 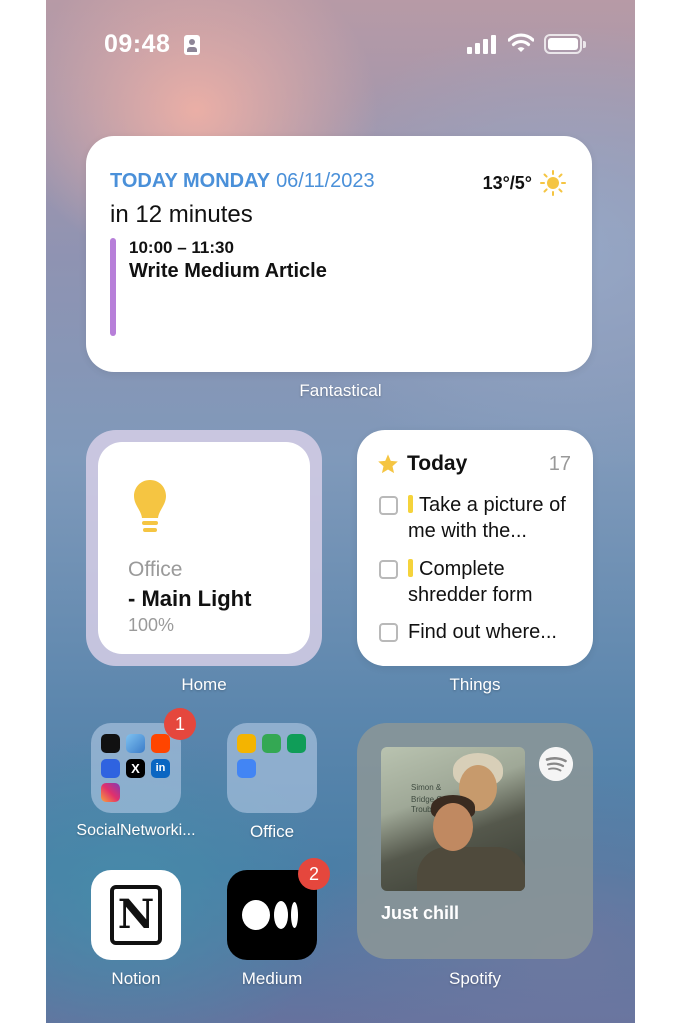 I want to click on calendar-date-header: TODAY MONDAY 06/11/2023, so click(x=242, y=181).